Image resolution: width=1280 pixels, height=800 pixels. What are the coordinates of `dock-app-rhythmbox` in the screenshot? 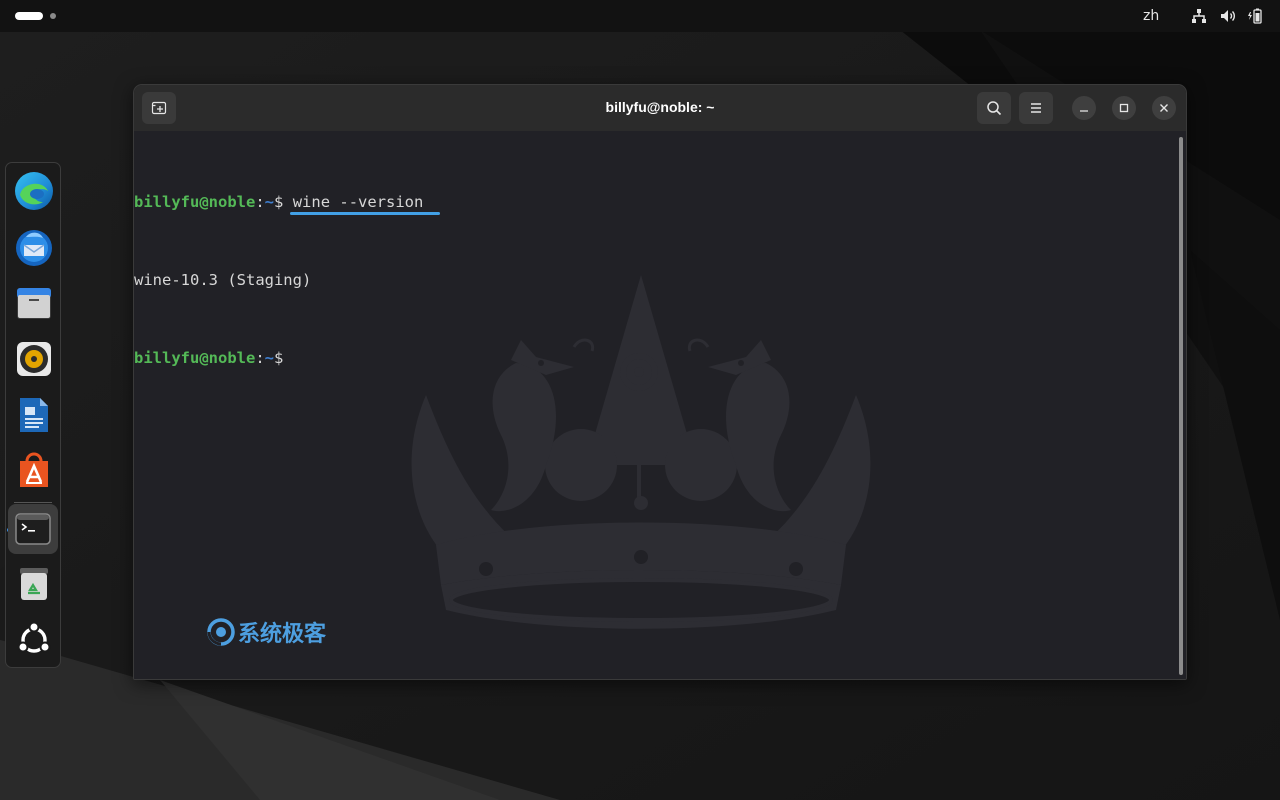 It's located at (34, 359).